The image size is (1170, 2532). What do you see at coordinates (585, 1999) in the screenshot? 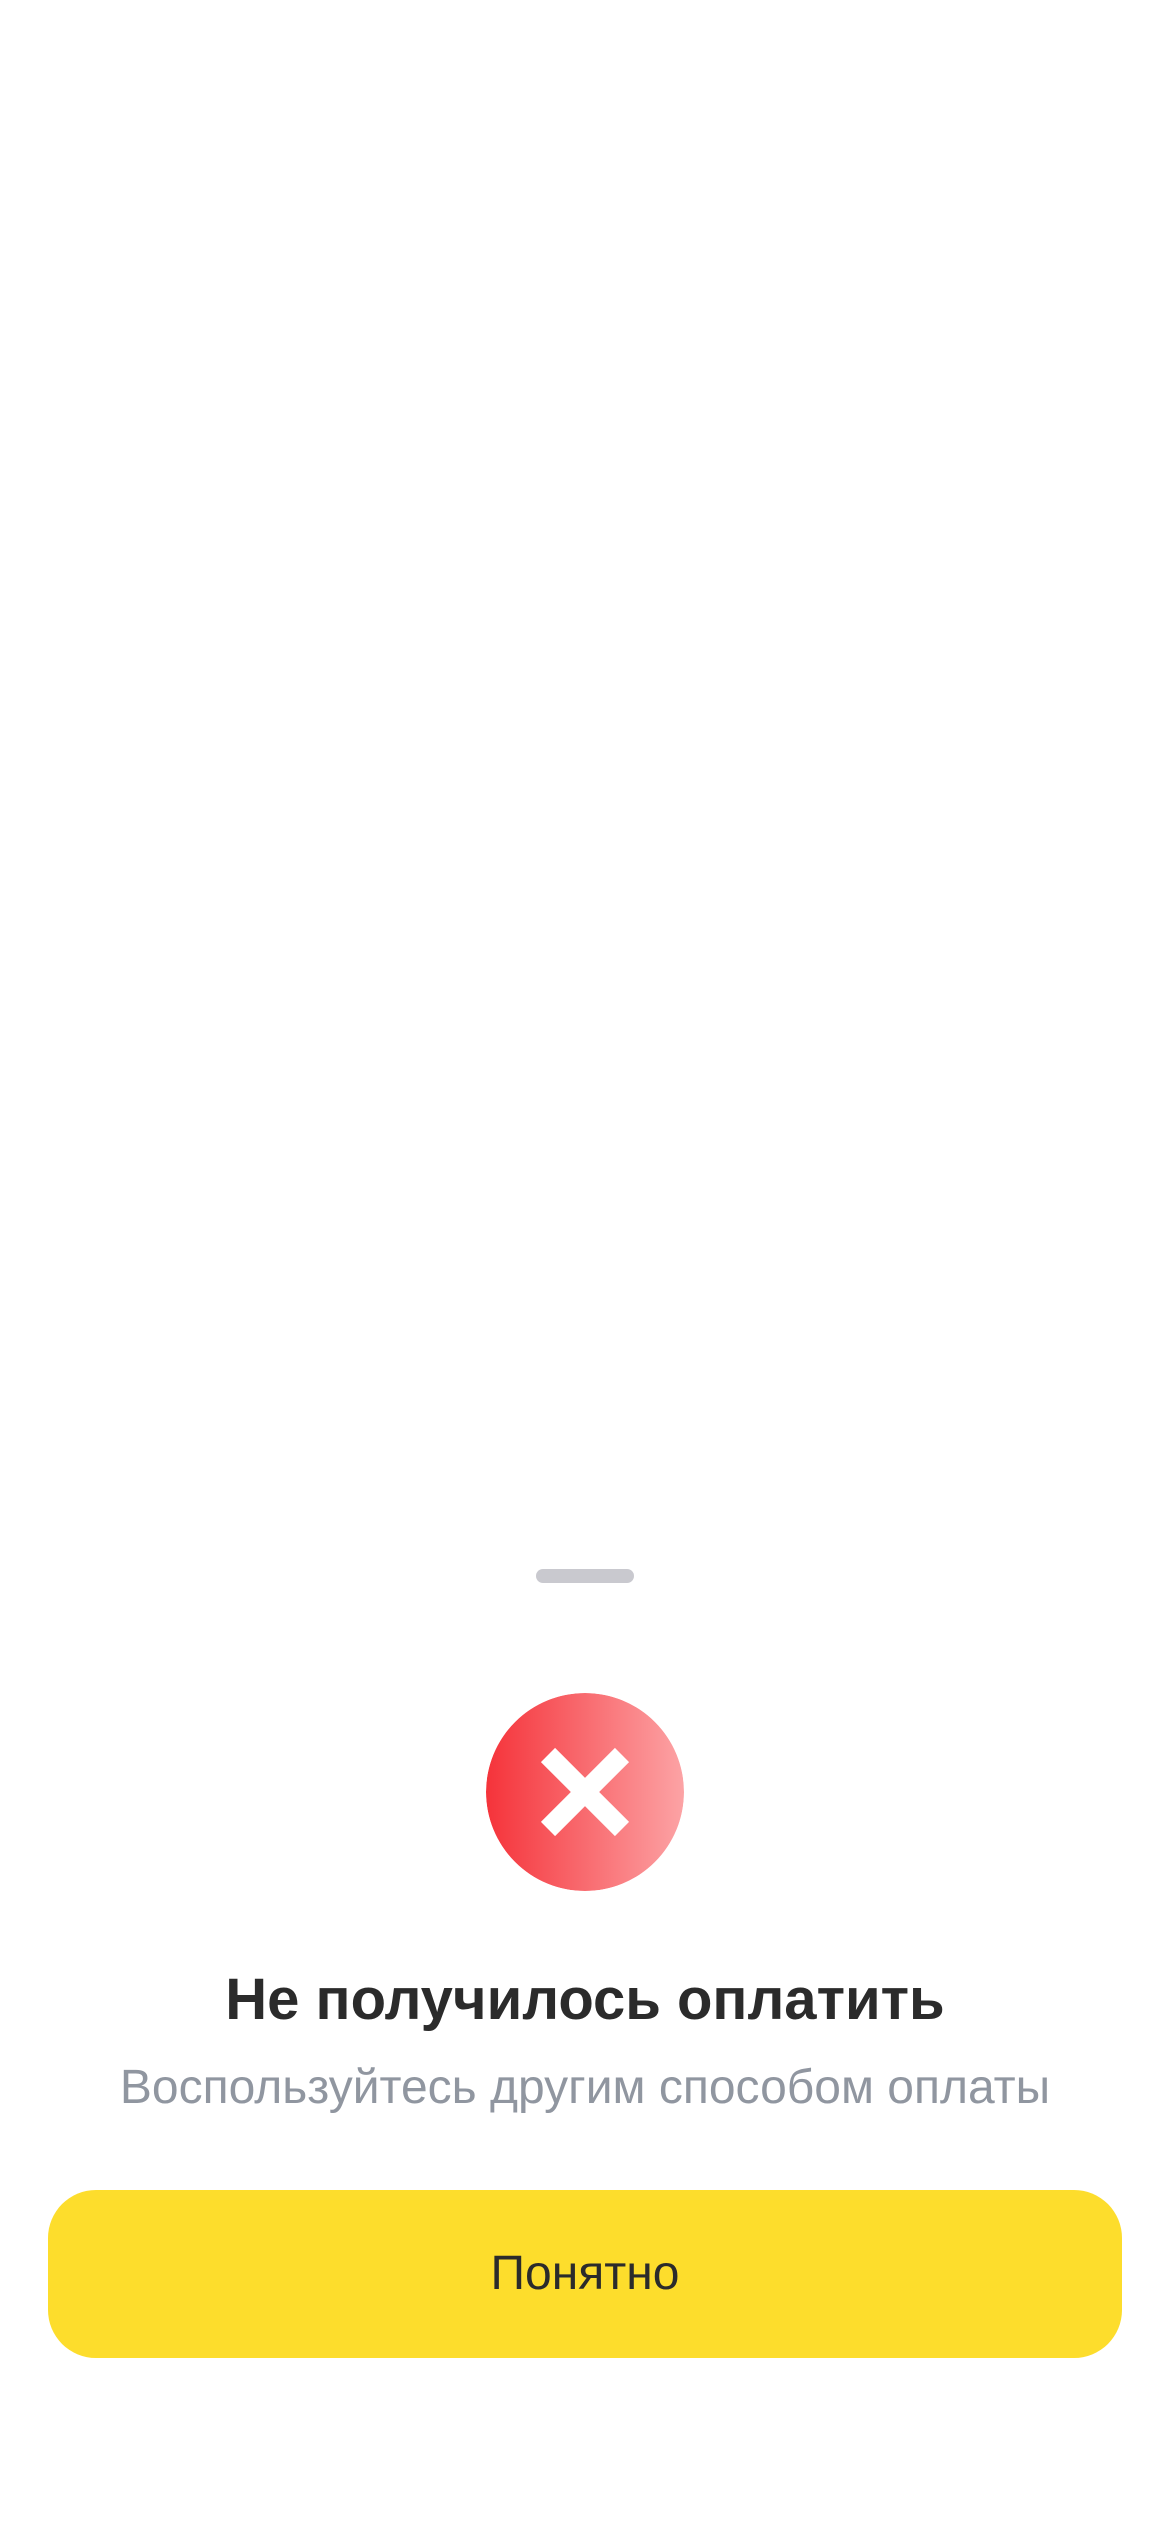
I see `sheet-title: Не получилось оплатить` at bounding box center [585, 1999].